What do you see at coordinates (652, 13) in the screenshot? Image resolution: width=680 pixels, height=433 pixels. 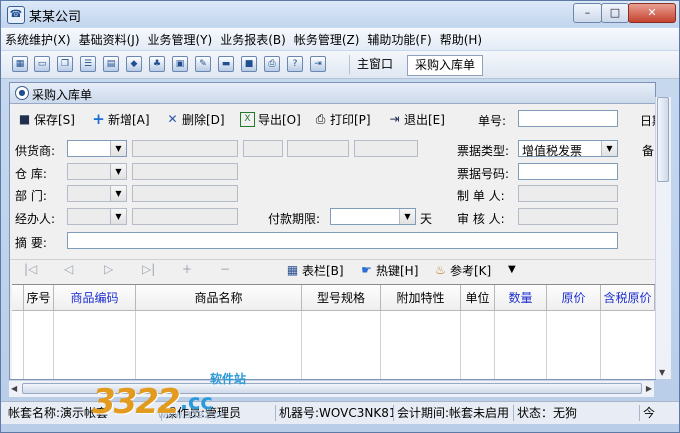 I see `close-button: ✕` at bounding box center [652, 13].